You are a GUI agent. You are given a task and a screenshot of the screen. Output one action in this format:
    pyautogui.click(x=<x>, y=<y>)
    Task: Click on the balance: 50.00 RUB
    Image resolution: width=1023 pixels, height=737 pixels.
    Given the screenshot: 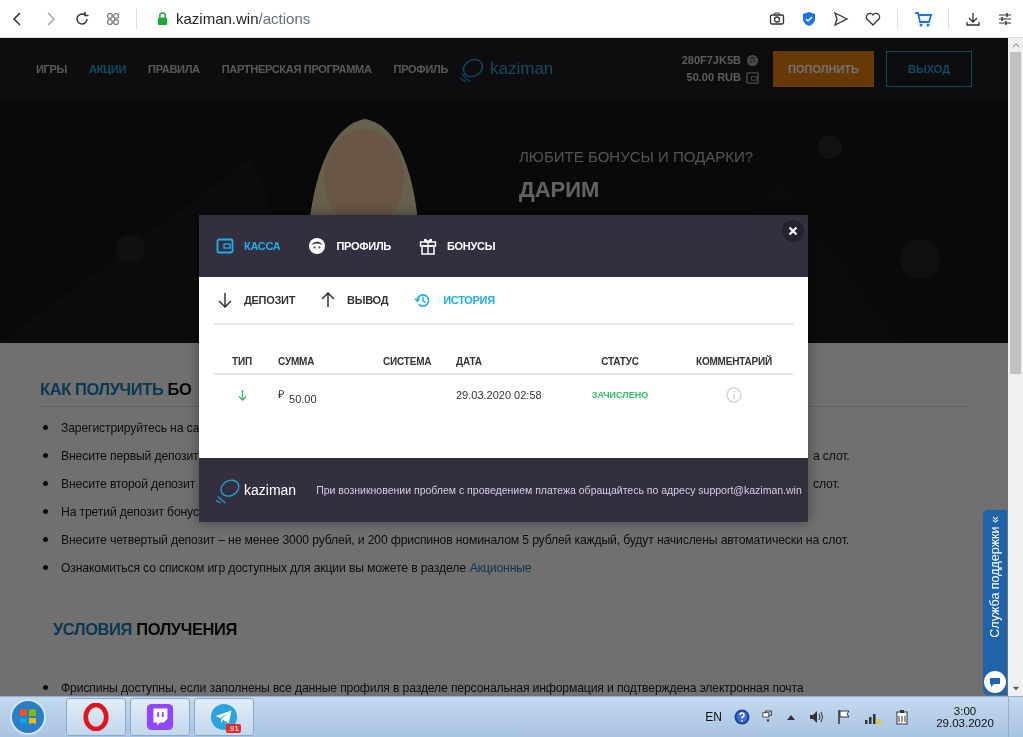 What is the action you would take?
    pyautogui.click(x=713, y=77)
    